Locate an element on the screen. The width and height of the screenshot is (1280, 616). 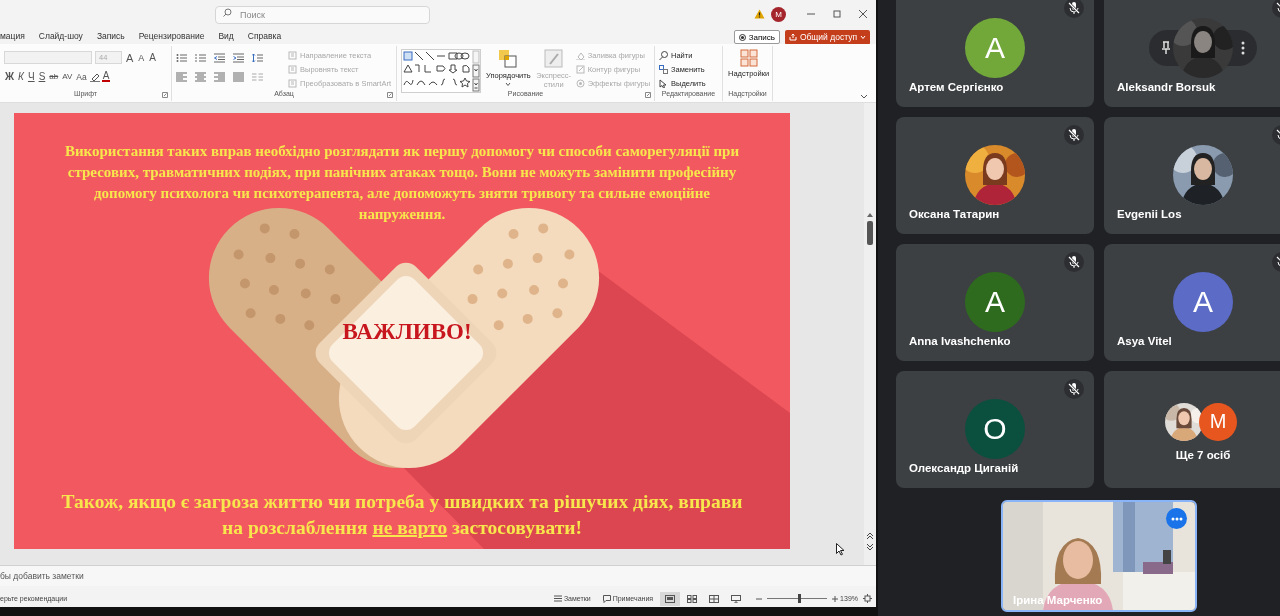
share-button: Общий доступ is located at coordinates (827, 37).